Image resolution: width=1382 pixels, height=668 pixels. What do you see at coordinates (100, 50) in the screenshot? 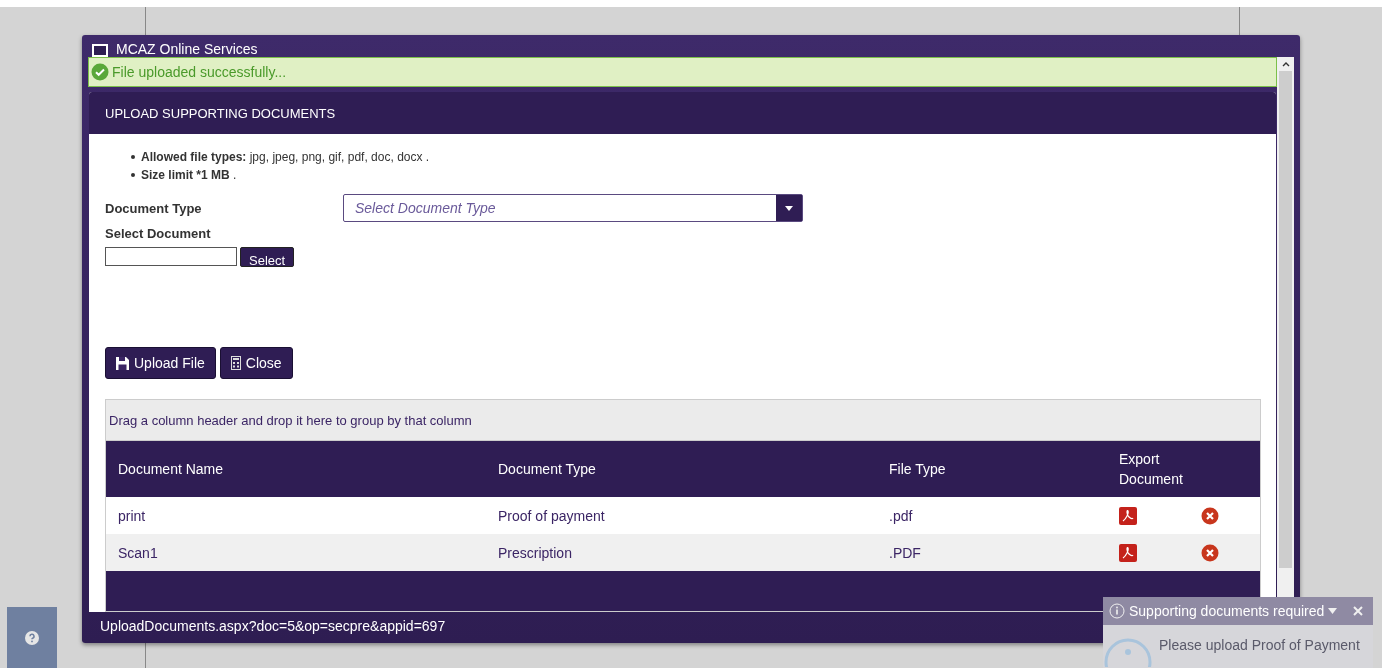
I see `window-icon` at bounding box center [100, 50].